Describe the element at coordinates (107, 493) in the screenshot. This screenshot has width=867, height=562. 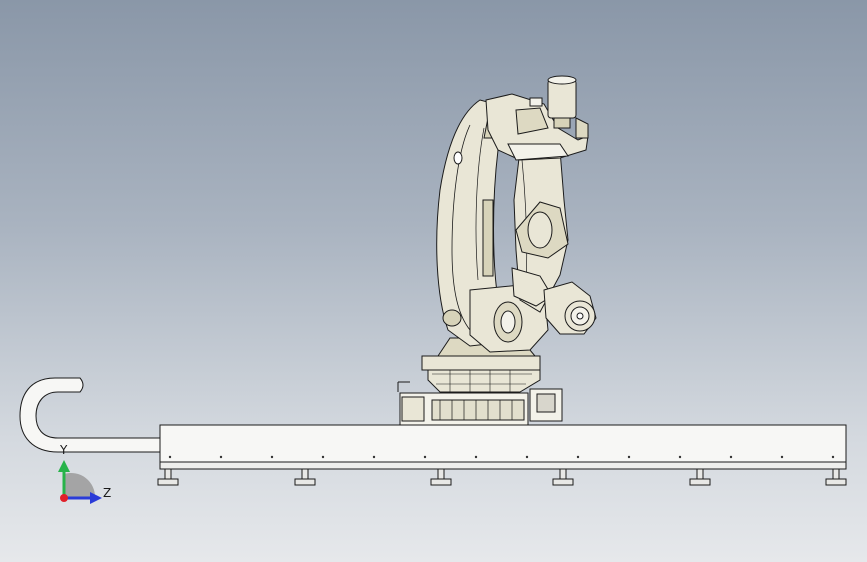
I see `z-axis-label: Z` at that location.